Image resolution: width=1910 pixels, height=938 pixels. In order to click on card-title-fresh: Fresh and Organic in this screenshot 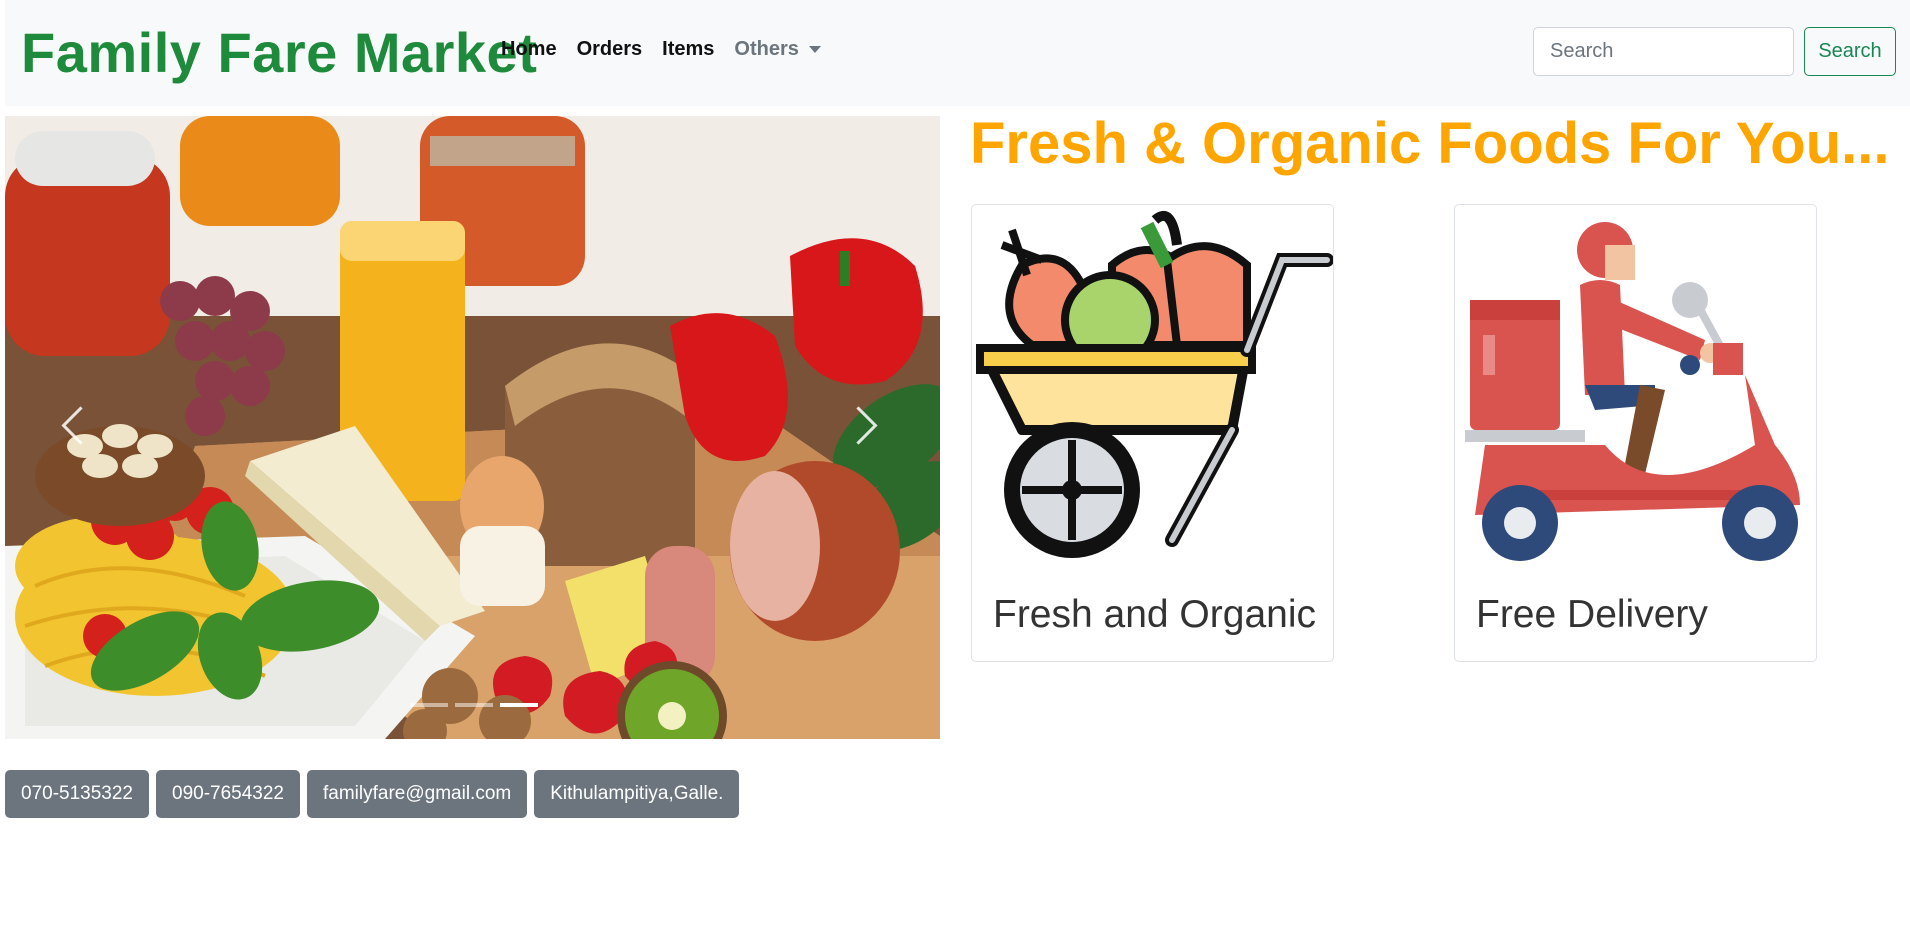, I will do `click(1154, 614)`.